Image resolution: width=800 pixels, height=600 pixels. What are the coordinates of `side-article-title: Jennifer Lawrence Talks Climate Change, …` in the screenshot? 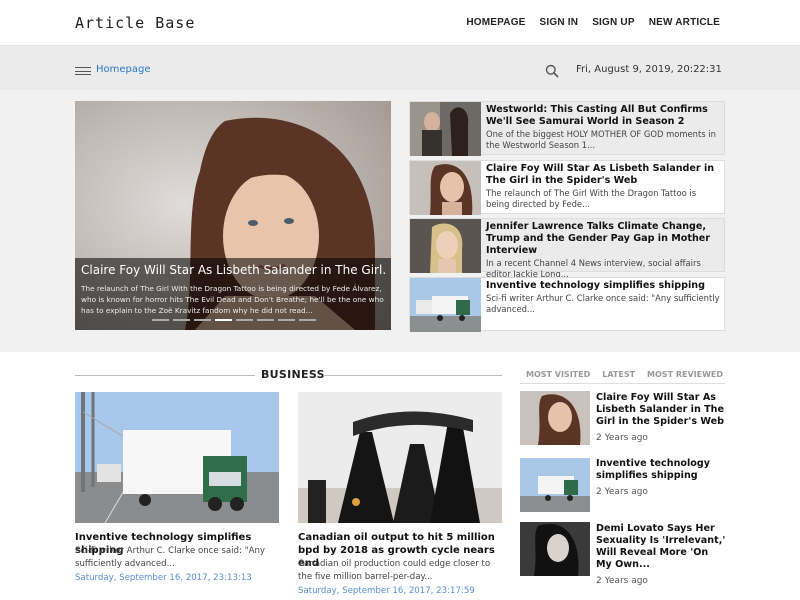 It's located at (603, 239).